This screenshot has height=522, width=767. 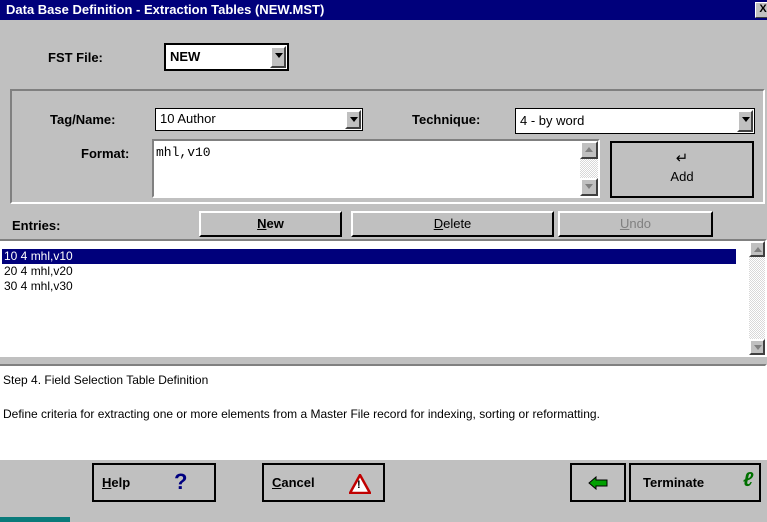 What do you see at coordinates (107, 482) in the screenshot?
I see `help-label-accel: H` at bounding box center [107, 482].